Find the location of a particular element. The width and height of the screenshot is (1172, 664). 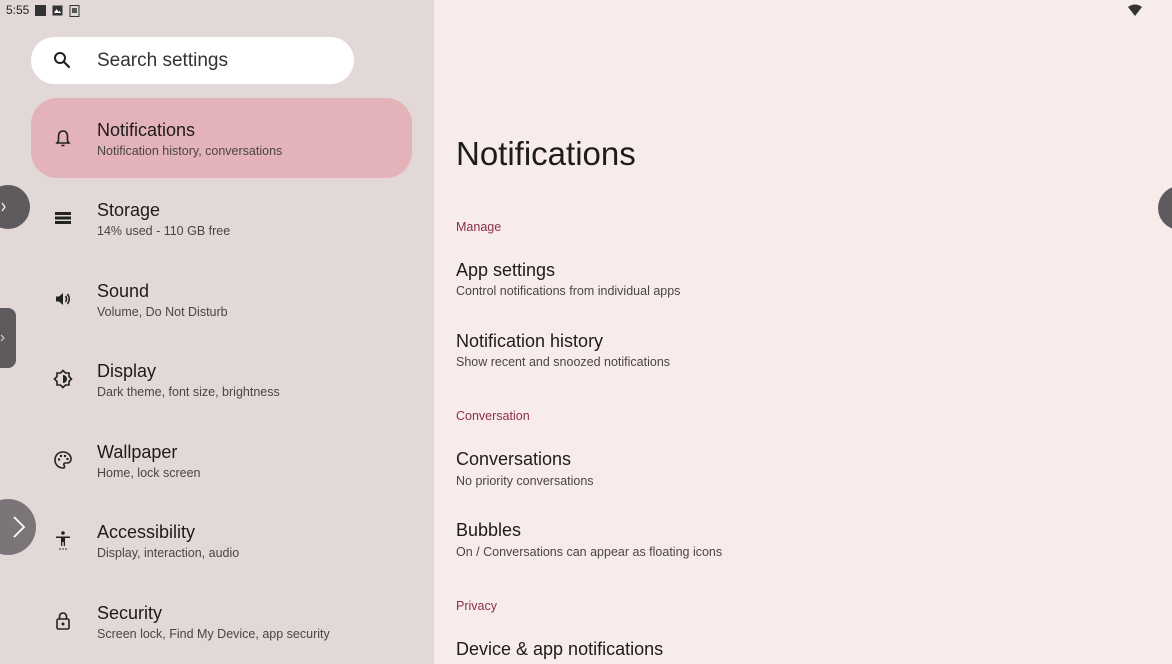

pref-title: Device & app notifications is located at coordinates (560, 649).